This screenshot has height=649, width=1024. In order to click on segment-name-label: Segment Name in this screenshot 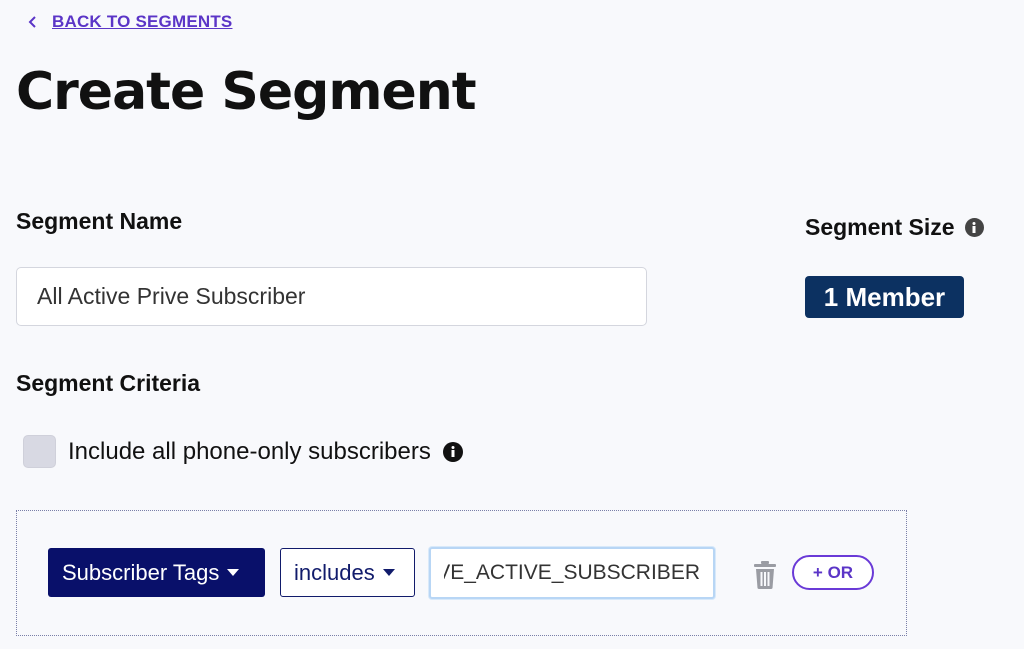, I will do `click(99, 221)`.